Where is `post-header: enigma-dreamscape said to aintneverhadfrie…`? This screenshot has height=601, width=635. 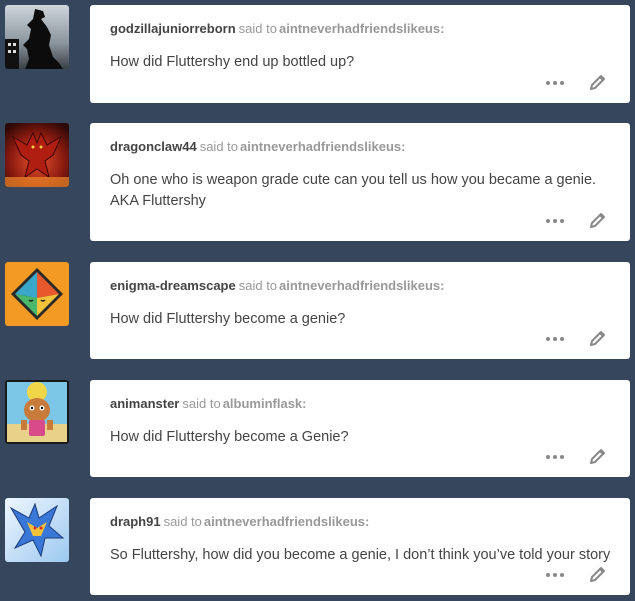
post-header: enigma-dreamscape said to aintneverhadfrie… is located at coordinates (277, 285).